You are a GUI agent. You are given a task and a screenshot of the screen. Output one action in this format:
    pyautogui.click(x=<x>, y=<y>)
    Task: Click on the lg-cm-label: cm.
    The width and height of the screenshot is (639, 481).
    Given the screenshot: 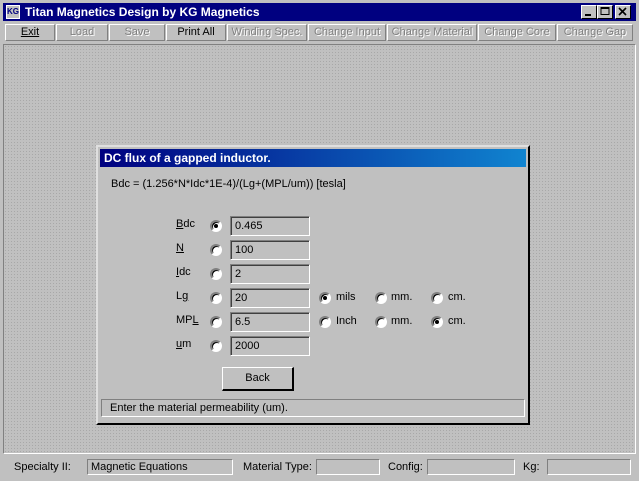 What is the action you would take?
    pyautogui.click(x=457, y=297)
    